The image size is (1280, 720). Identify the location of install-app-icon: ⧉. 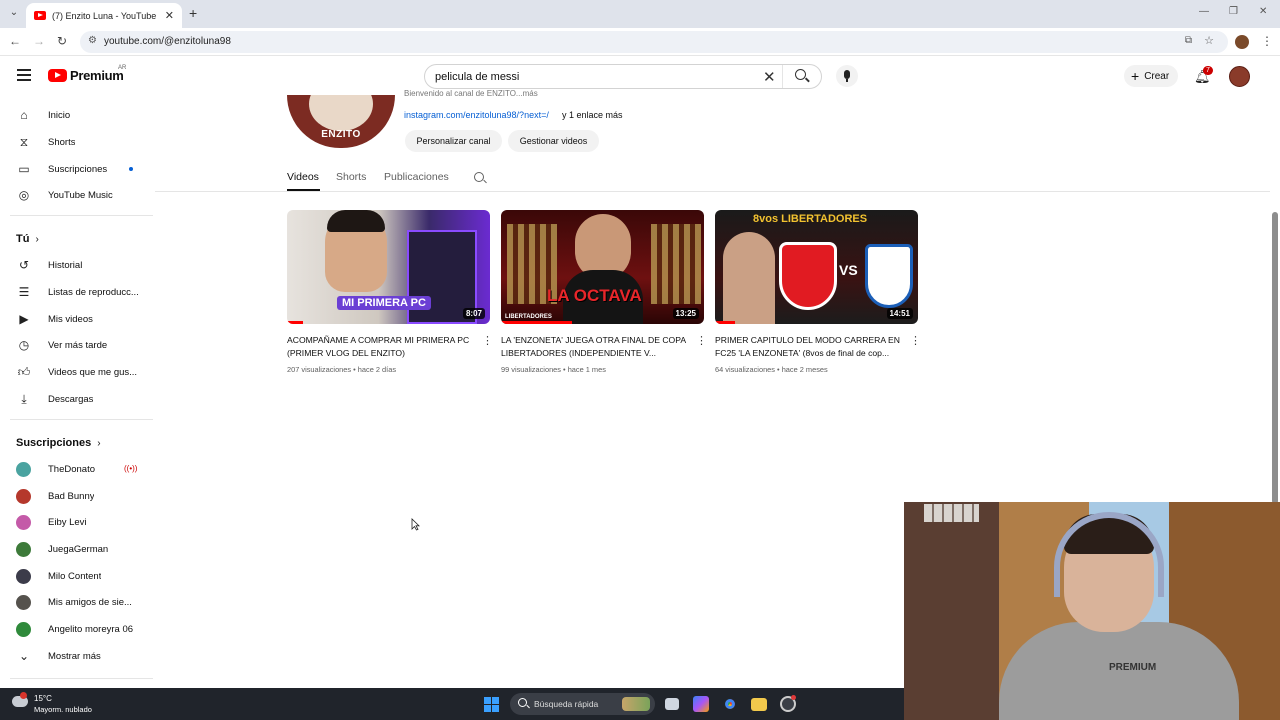
(1188, 40).